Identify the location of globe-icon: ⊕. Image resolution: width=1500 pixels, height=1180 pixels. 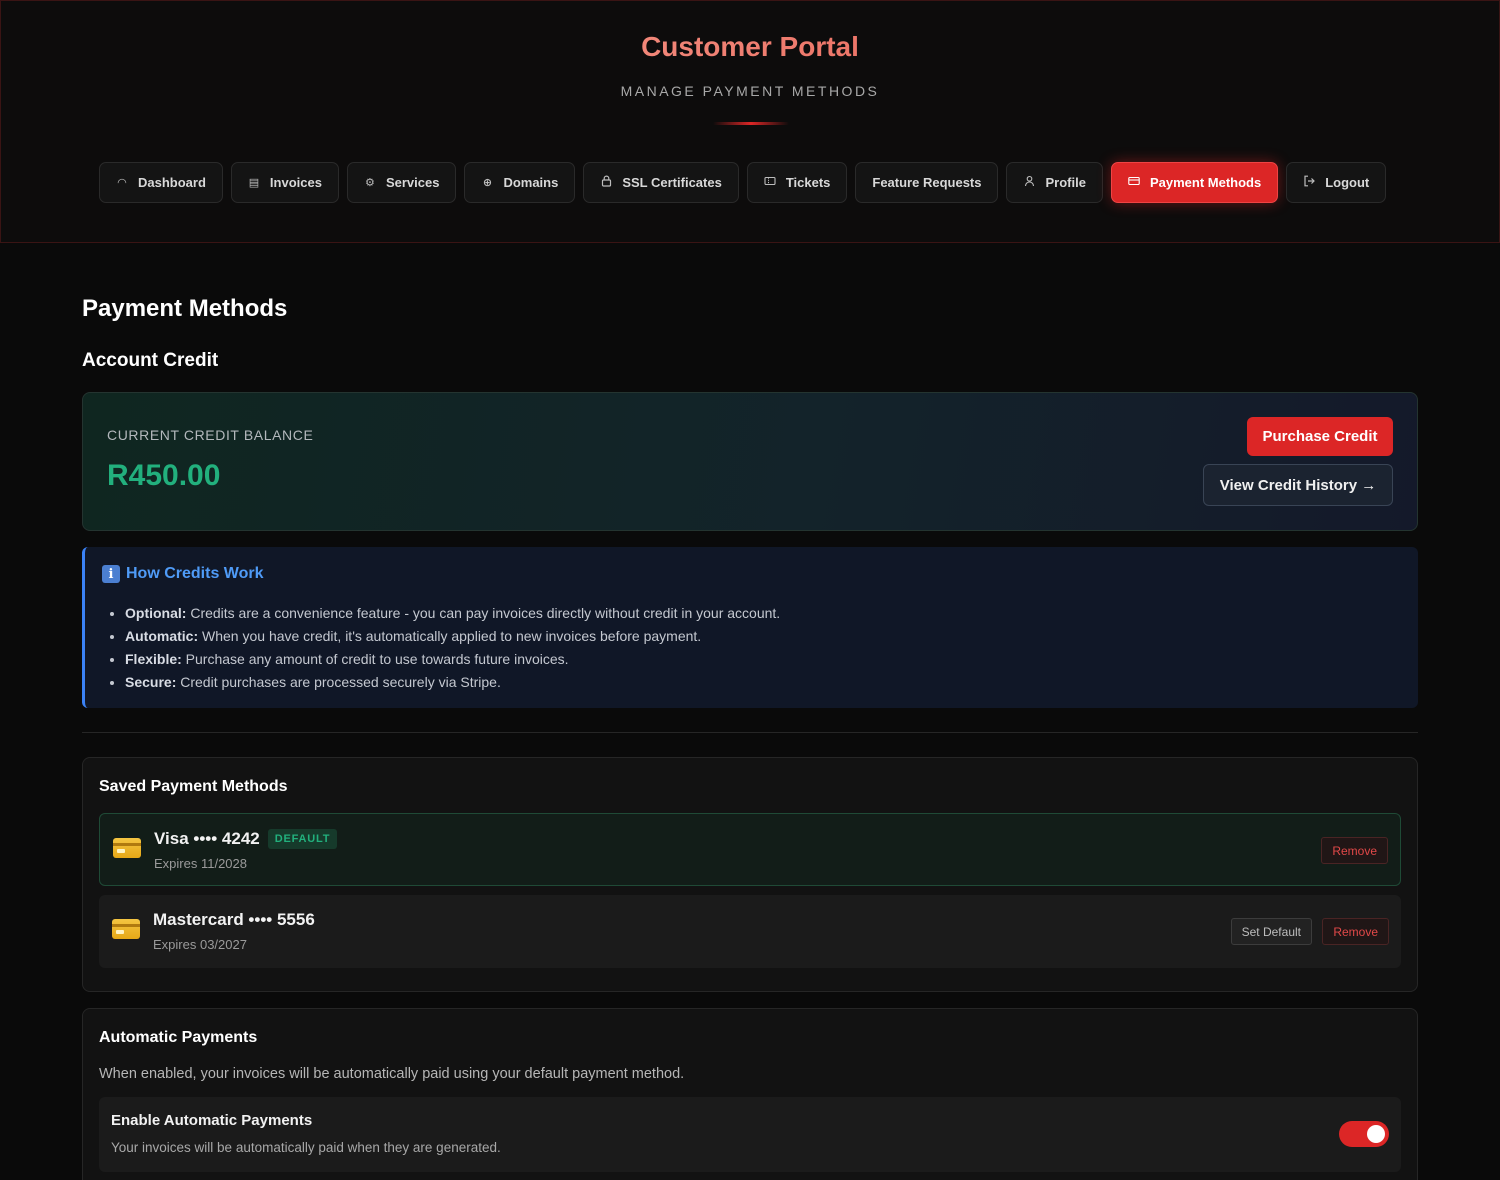
(487, 183).